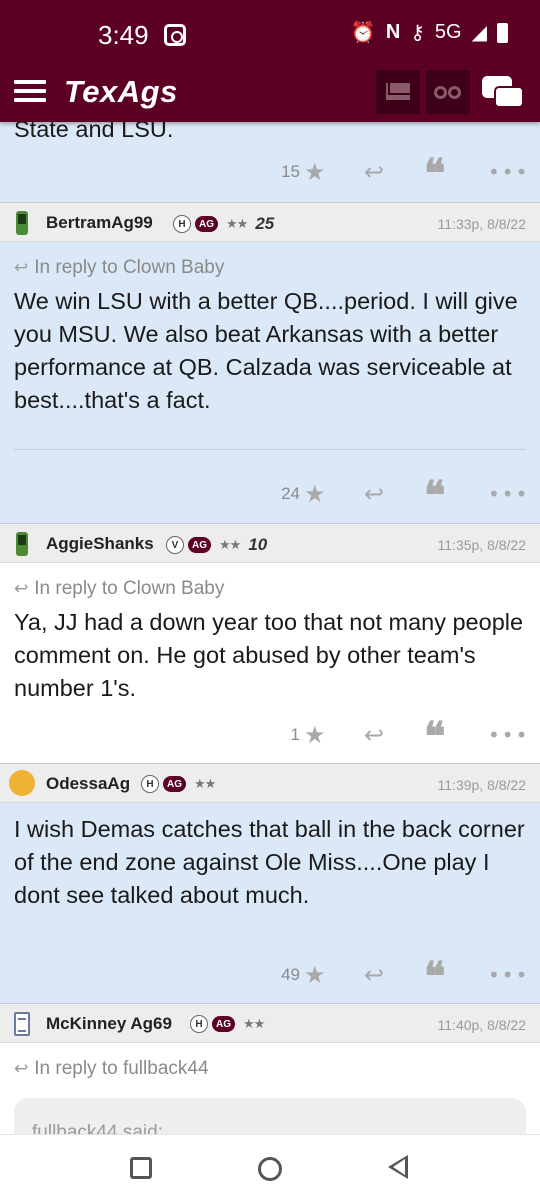 This screenshot has width=540, height=1200. What do you see at coordinates (123, 35) in the screenshot?
I see `status-time: 3:49` at bounding box center [123, 35].